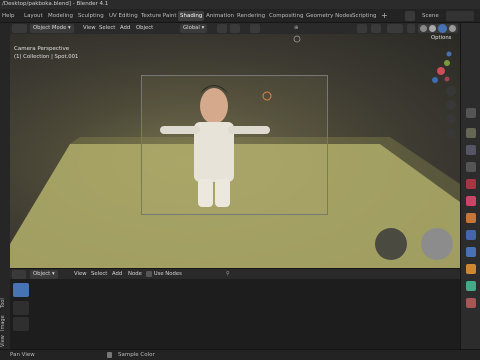 The image size is (480, 360). I want to click on annotate-tool-icon, so click(21, 308).